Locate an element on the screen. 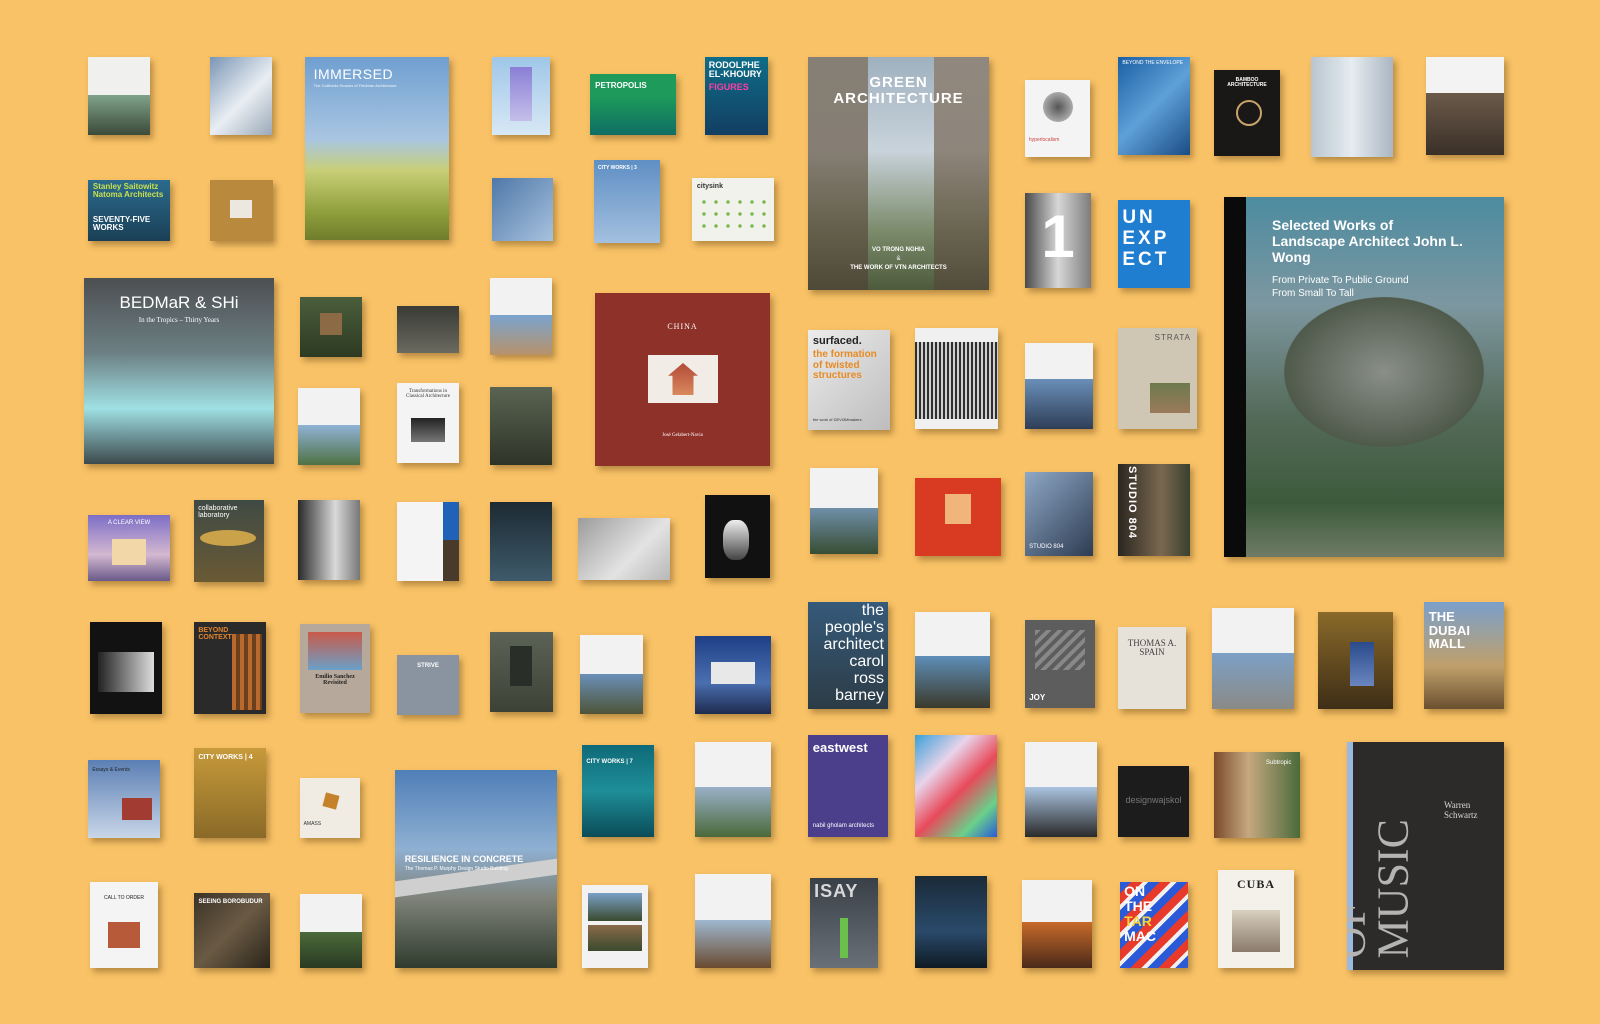  book-strata: STRATA is located at coordinates (1157, 378).